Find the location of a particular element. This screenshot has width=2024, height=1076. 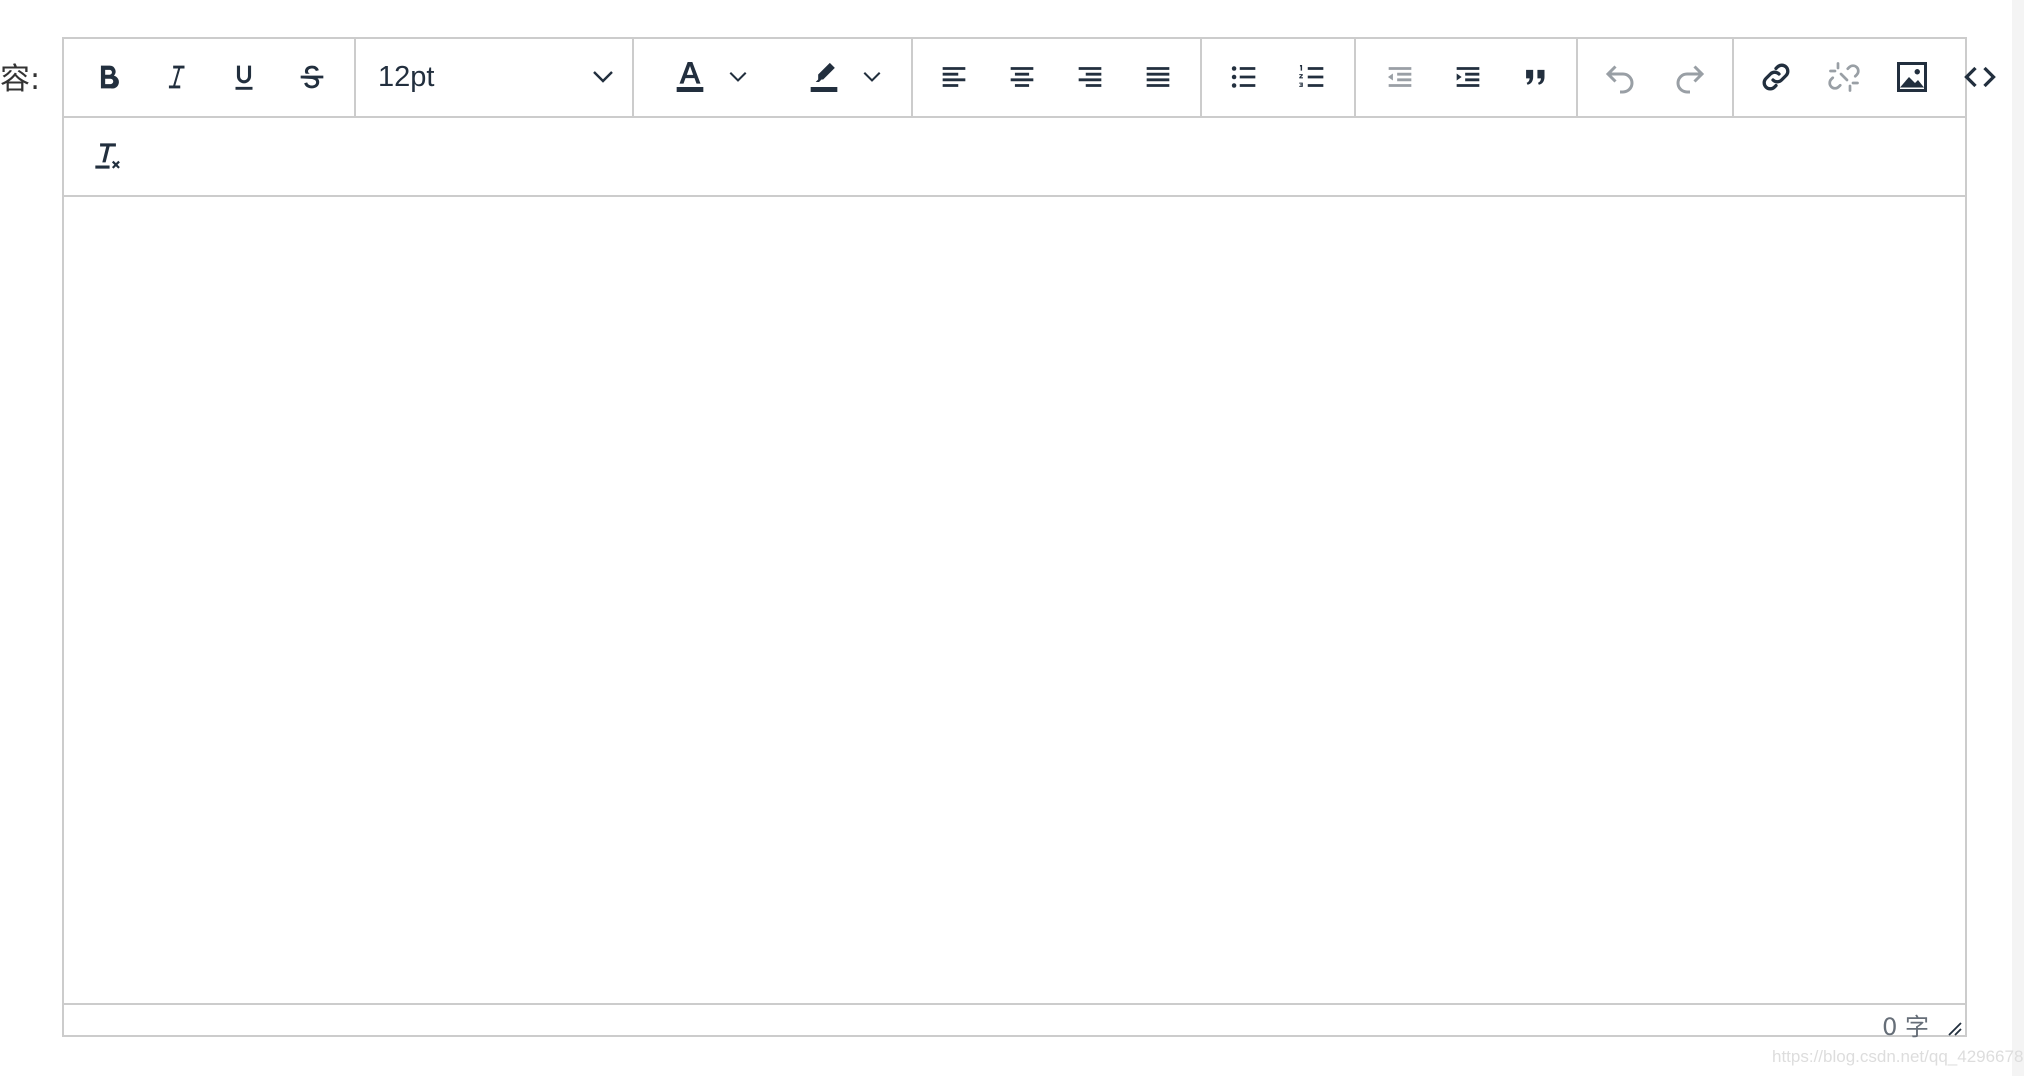

clear-formatting-button is located at coordinates (108, 156).